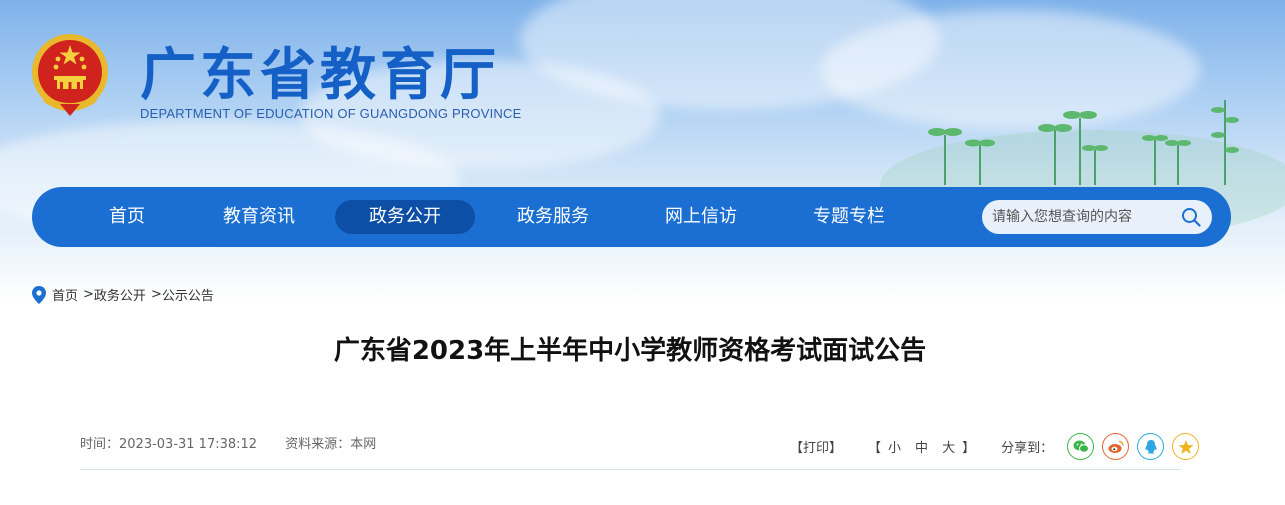 This screenshot has width=1285, height=505. I want to click on qq-icon, so click(1151, 446).